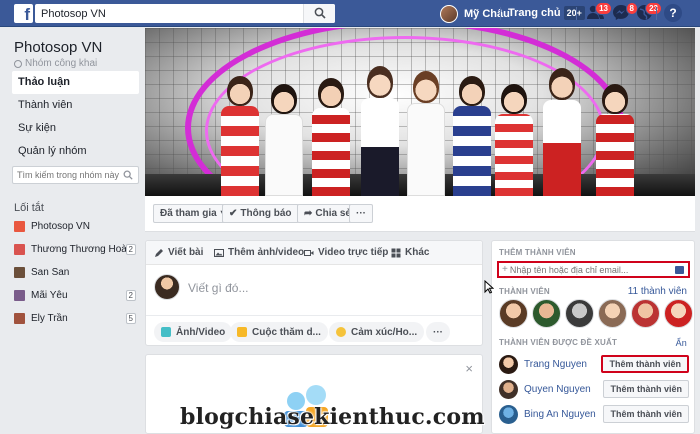 The image size is (700, 434). What do you see at coordinates (67, 175) in the screenshot?
I see `group-search-input` at bounding box center [67, 175].